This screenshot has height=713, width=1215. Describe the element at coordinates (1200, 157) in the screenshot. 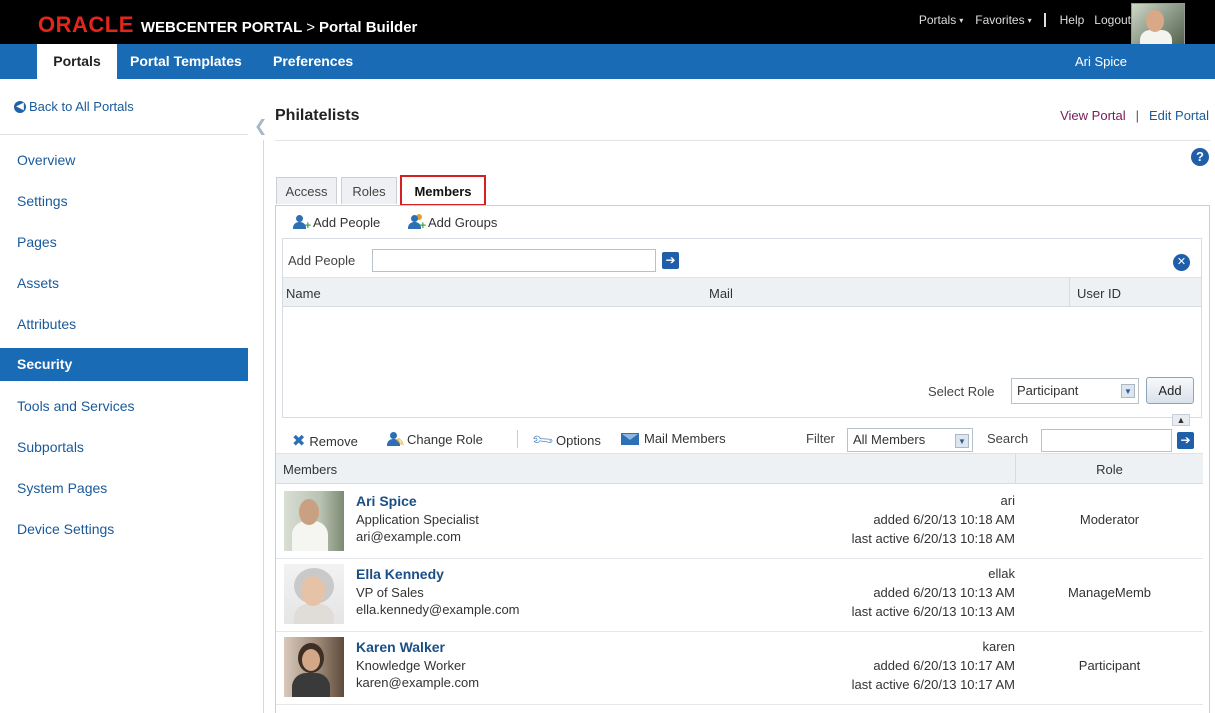

I see `help-icon: ?` at that location.